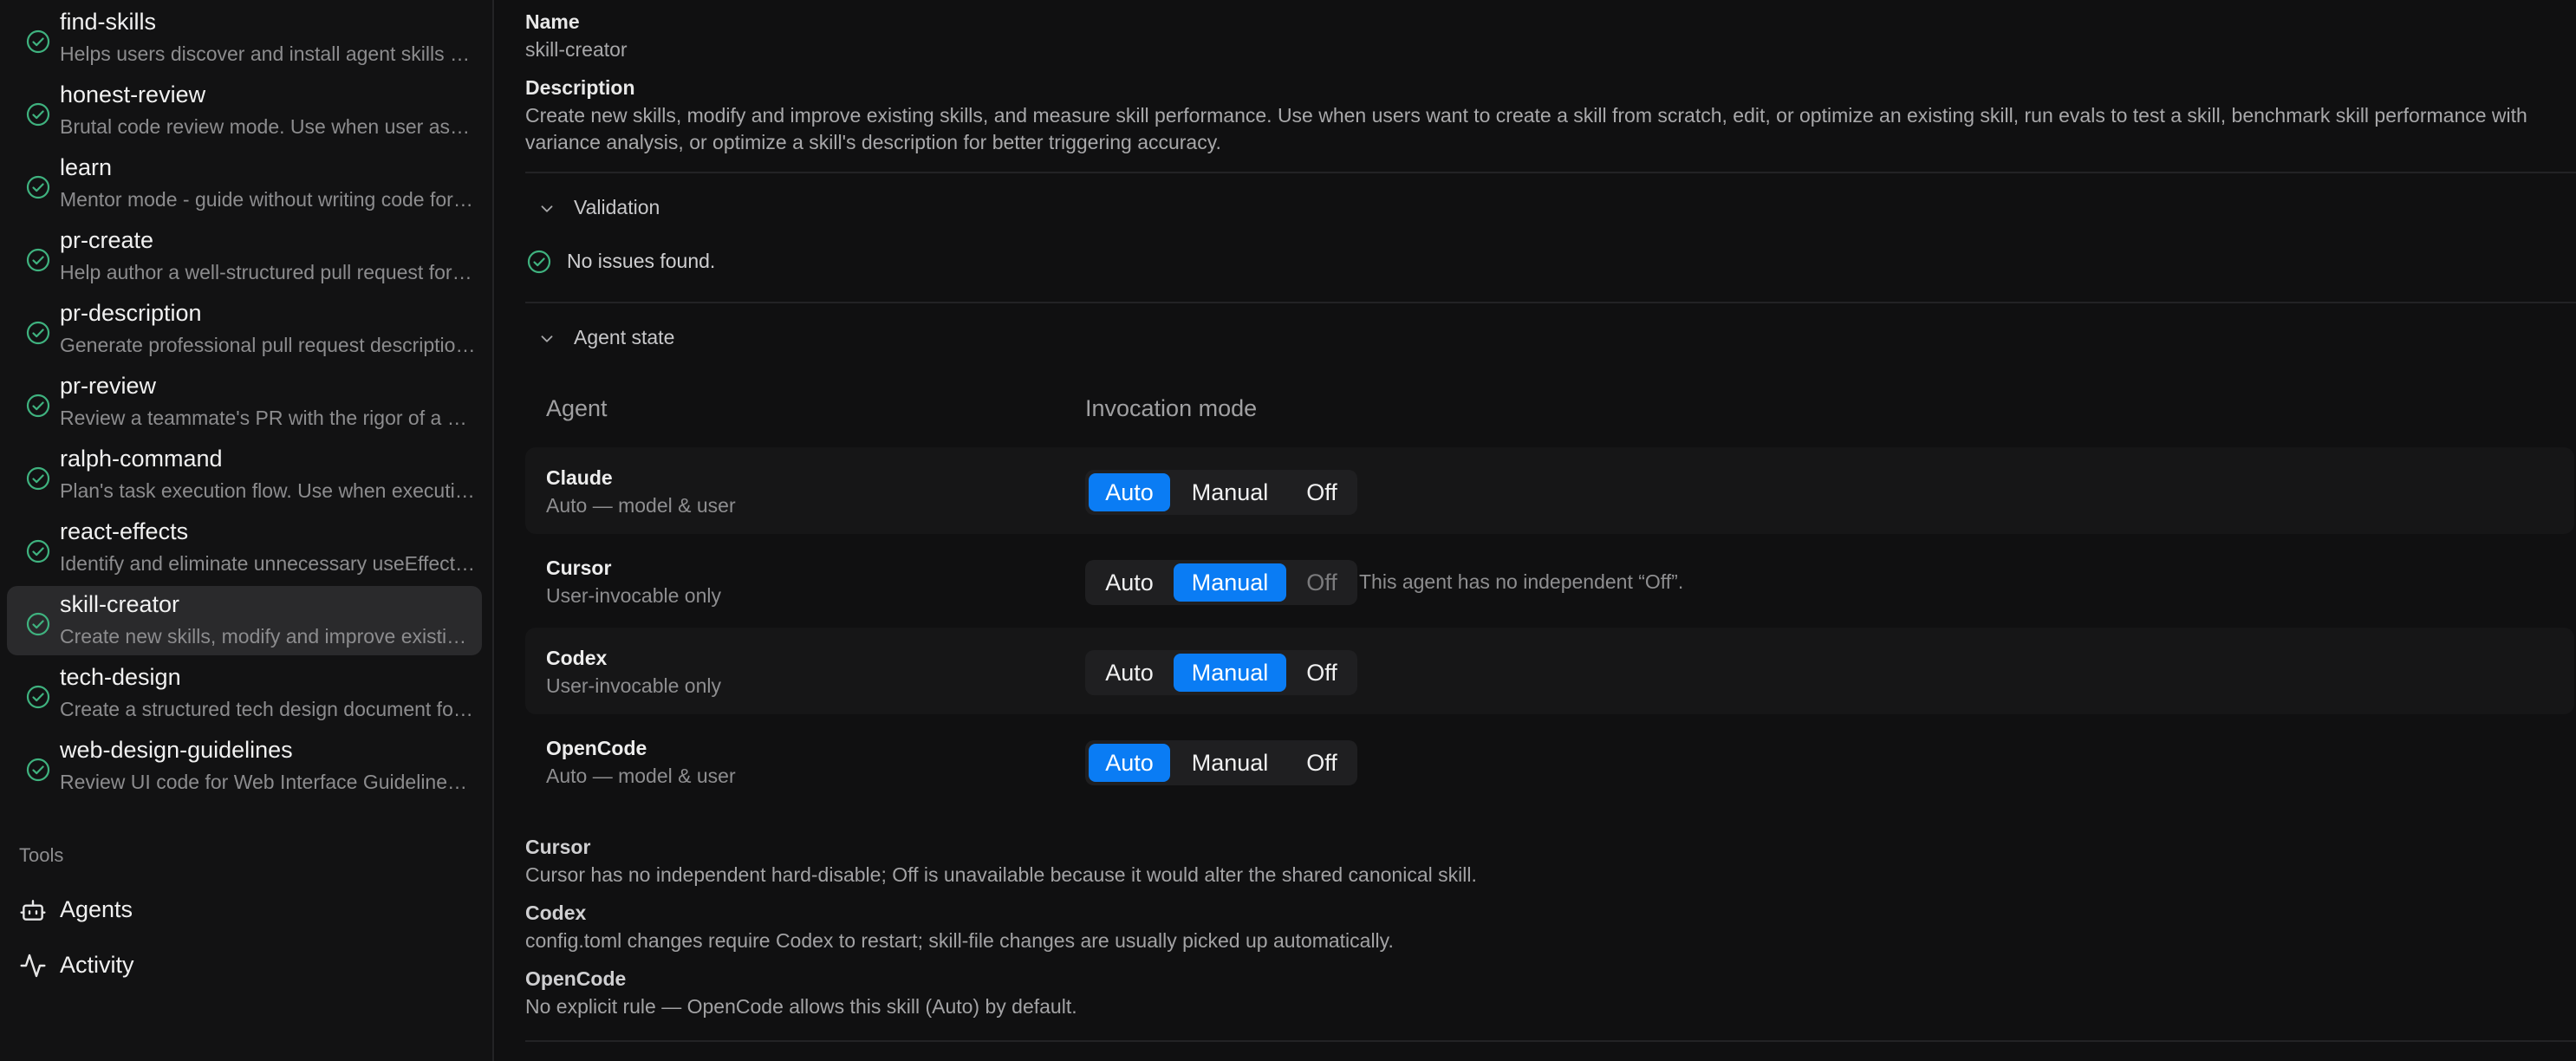  Describe the element at coordinates (596, 748) in the screenshot. I see `agent-name: OpenCode` at that location.